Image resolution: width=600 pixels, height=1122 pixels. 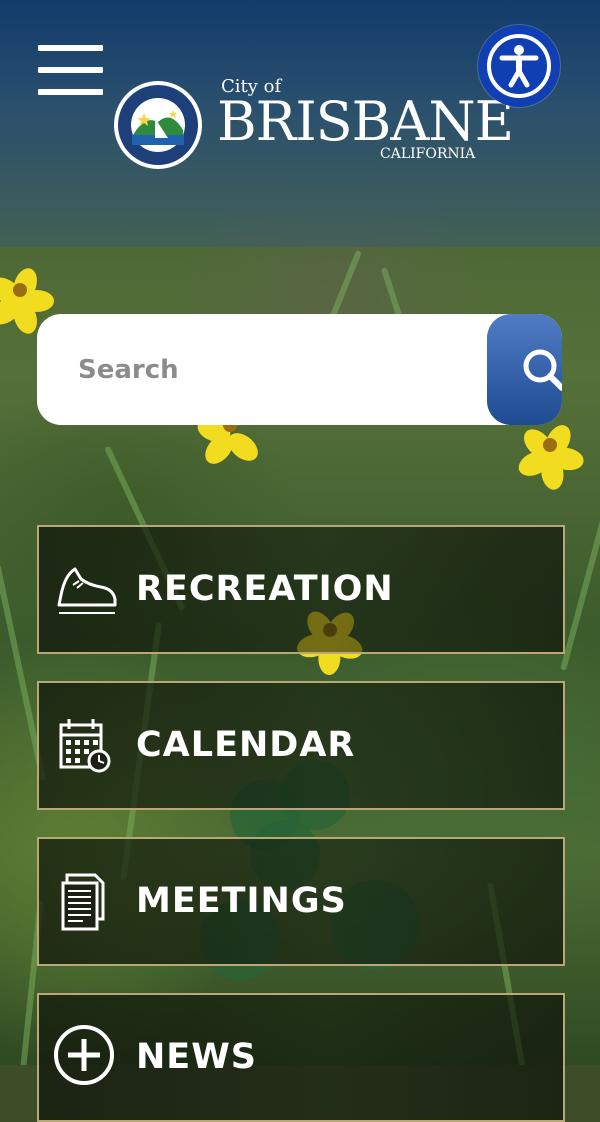 I want to click on search-icon, so click(x=542, y=370).